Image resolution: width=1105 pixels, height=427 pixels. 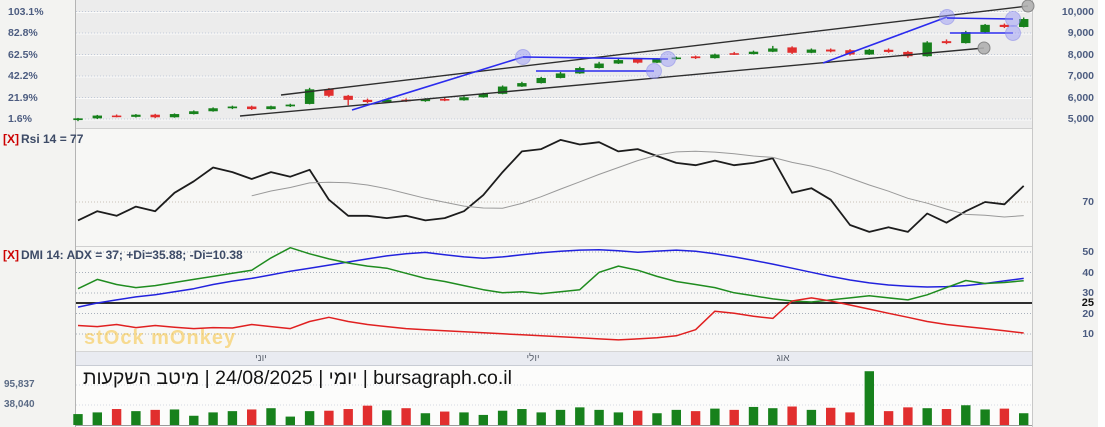 What do you see at coordinates (23, 54) in the screenshot?
I see `percent-axis-label: 62.5%` at bounding box center [23, 54].